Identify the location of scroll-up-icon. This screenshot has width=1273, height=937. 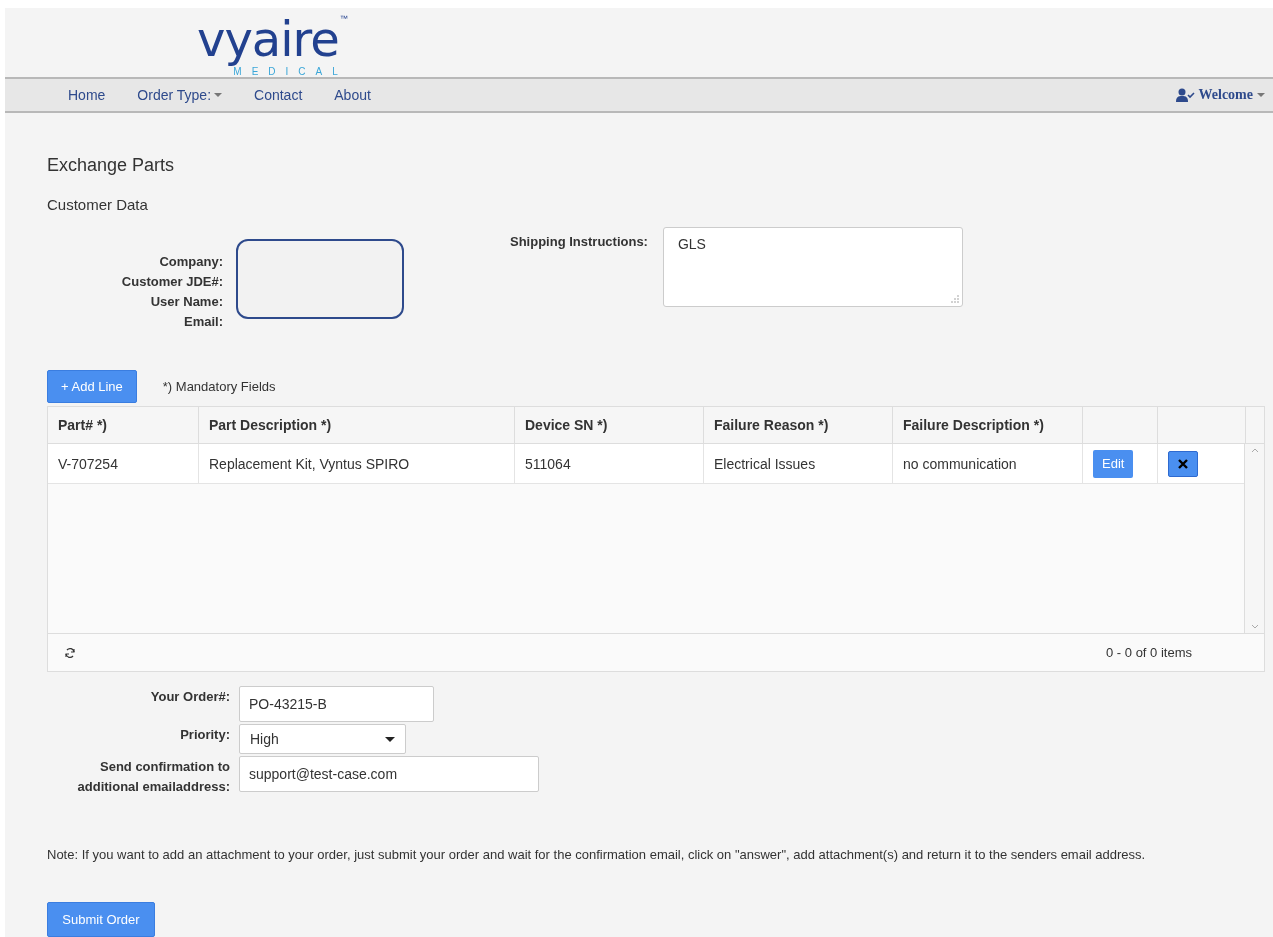
(1254, 450).